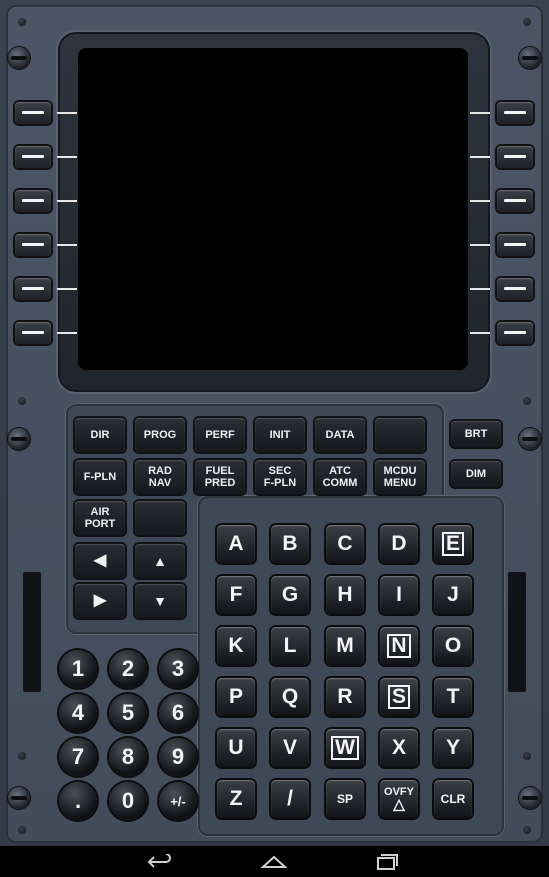 The height and width of the screenshot is (877, 549). I want to click on key-n-button: N, so click(399, 646).